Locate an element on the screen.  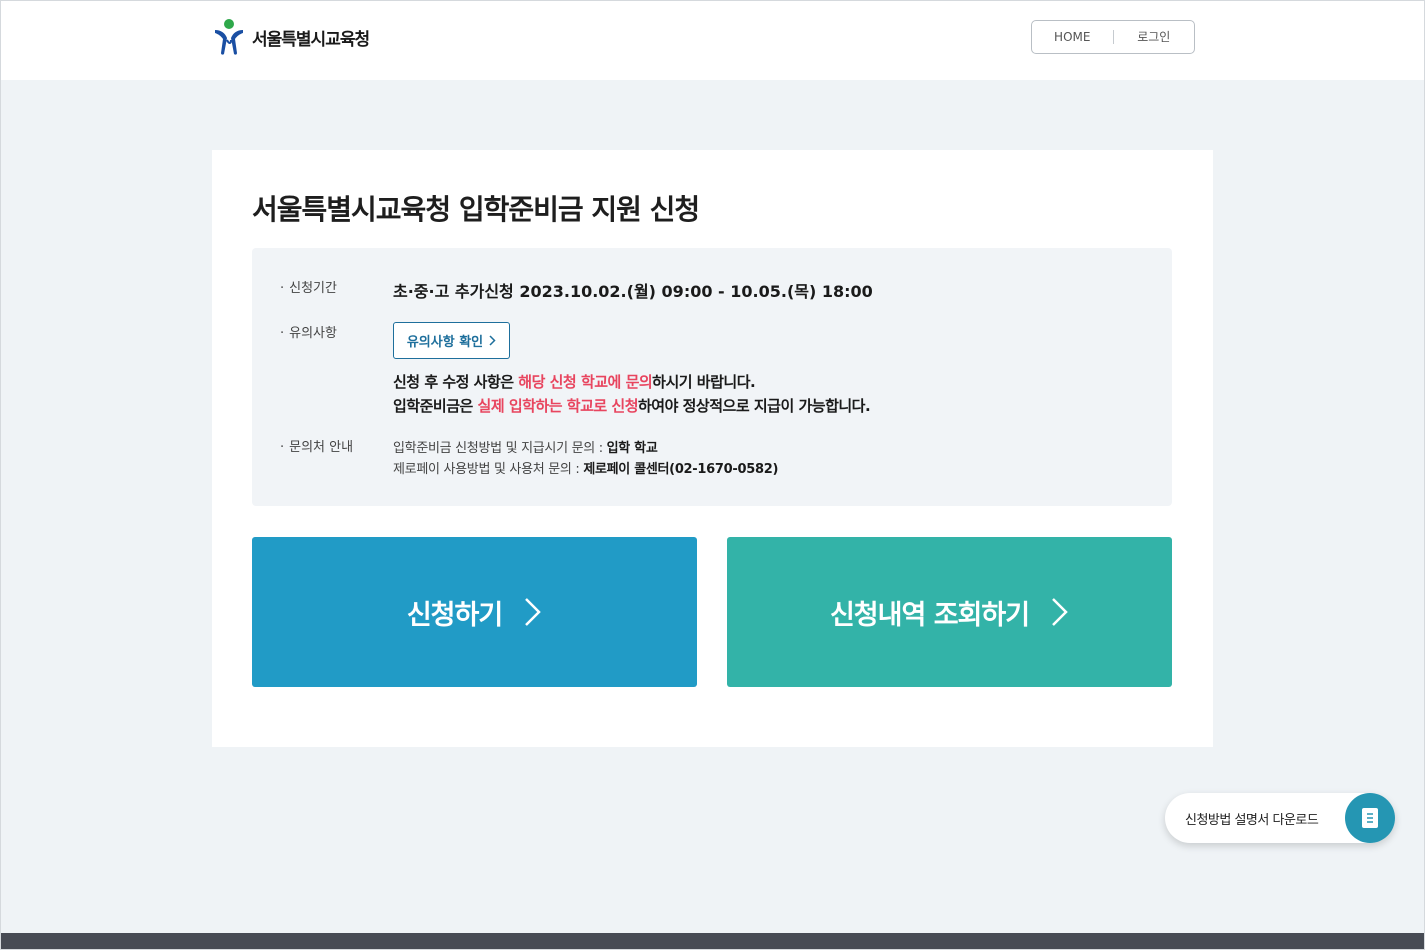
contact-line-1: 입학준비금 신청방법 및 지급시기 문의 : 입학 학교 is located at coordinates (525, 446).